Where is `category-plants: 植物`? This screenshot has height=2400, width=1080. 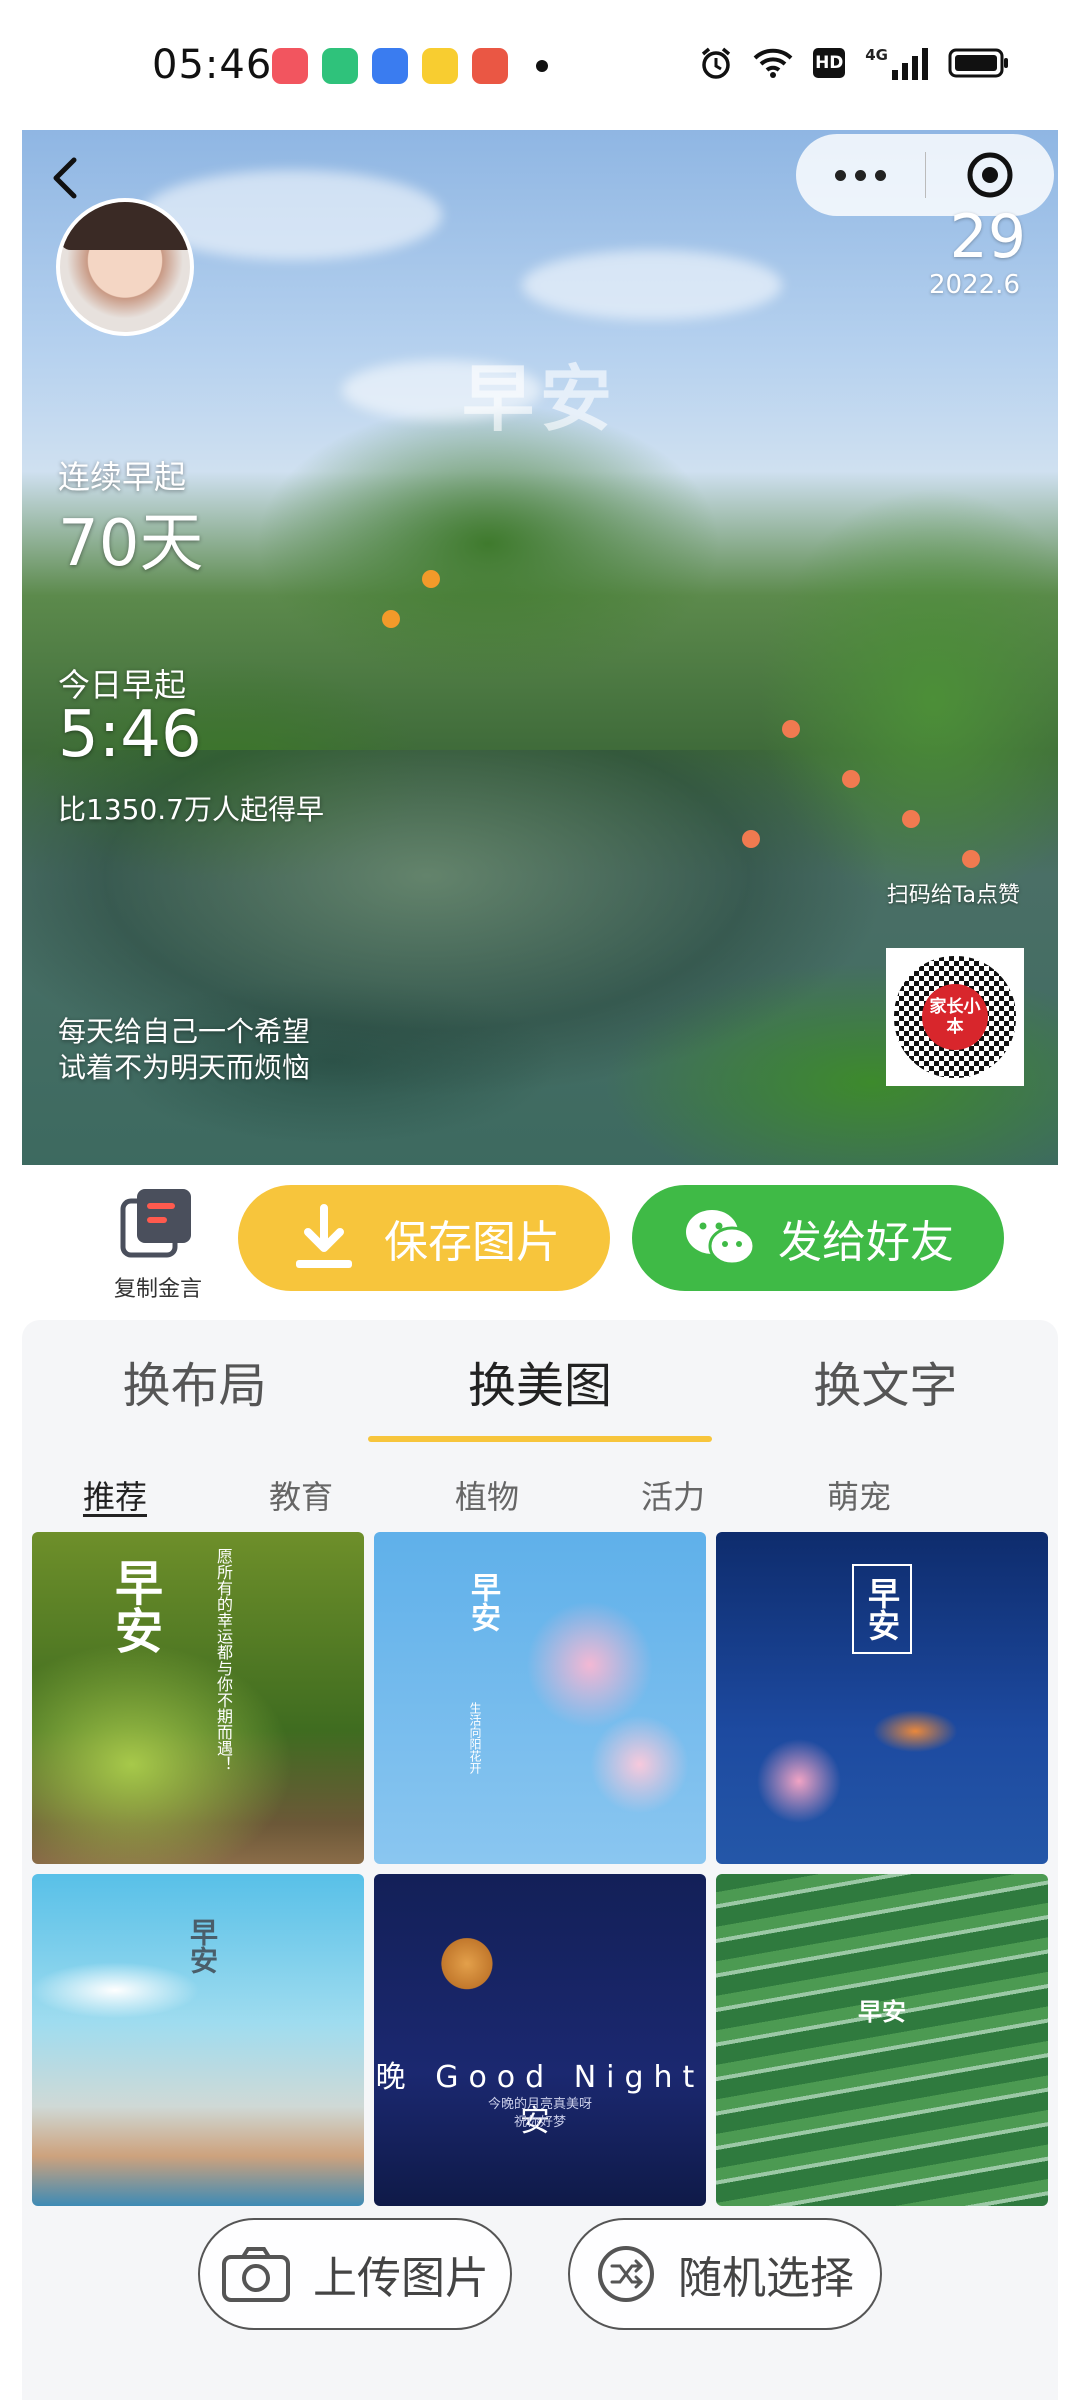
category-plants: 植物 is located at coordinates (487, 1495).